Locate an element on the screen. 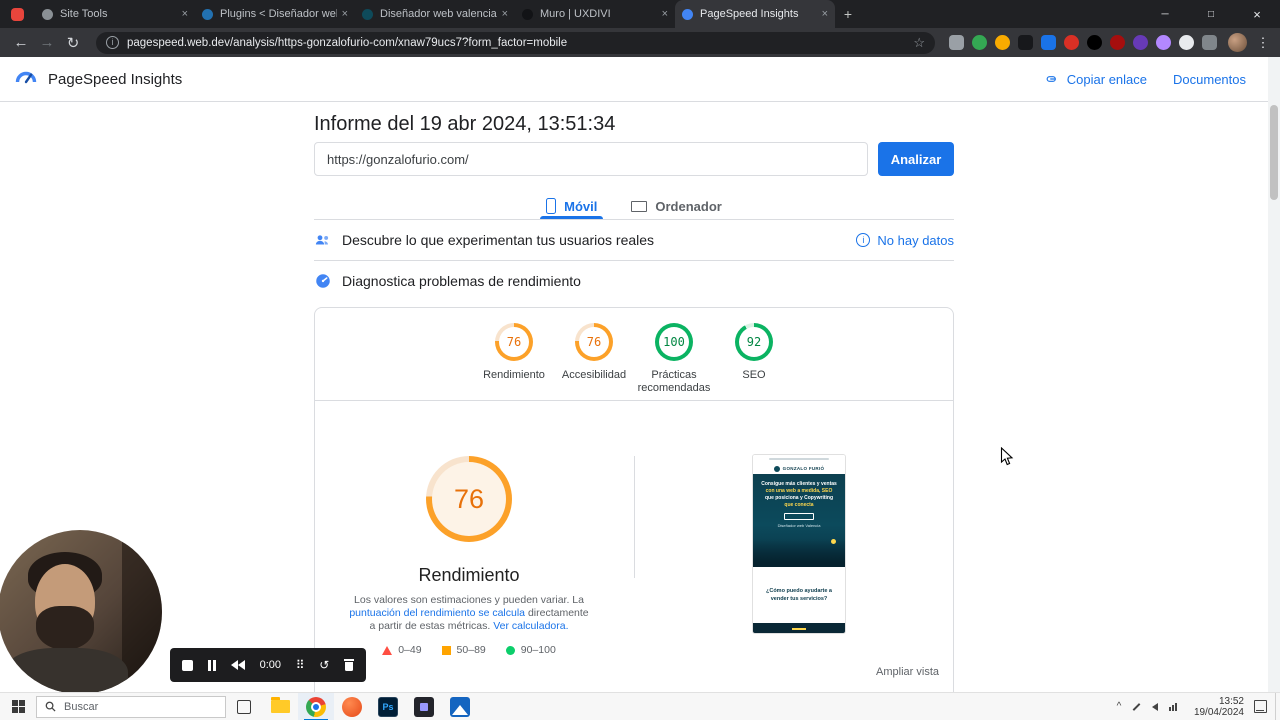  analyze-form: Analizar is located at coordinates (634, 159).